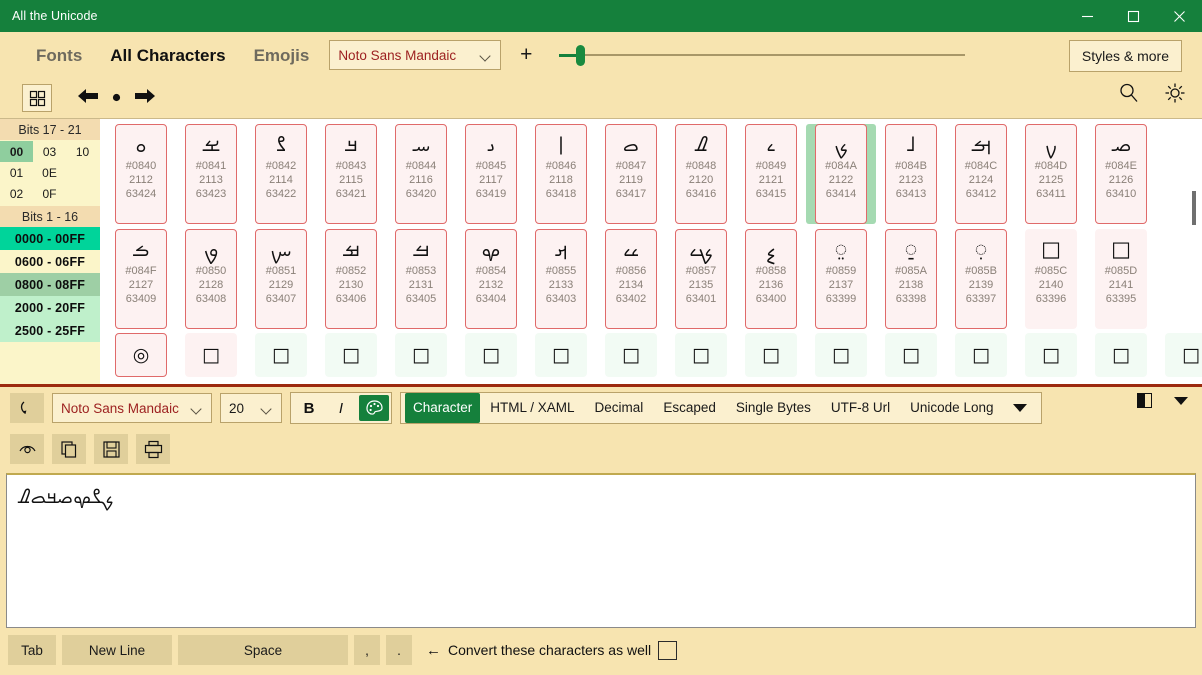 Image resolution: width=1202 pixels, height=675 pixels. I want to click on insert-space-button: Space, so click(263, 650).